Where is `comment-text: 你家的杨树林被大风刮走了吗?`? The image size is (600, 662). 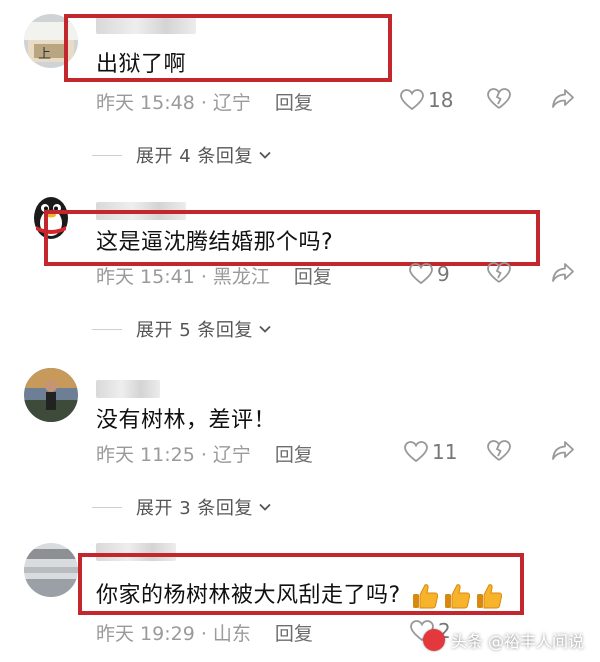 comment-text: 你家的杨树林被大风刮走了吗? is located at coordinates (300, 594).